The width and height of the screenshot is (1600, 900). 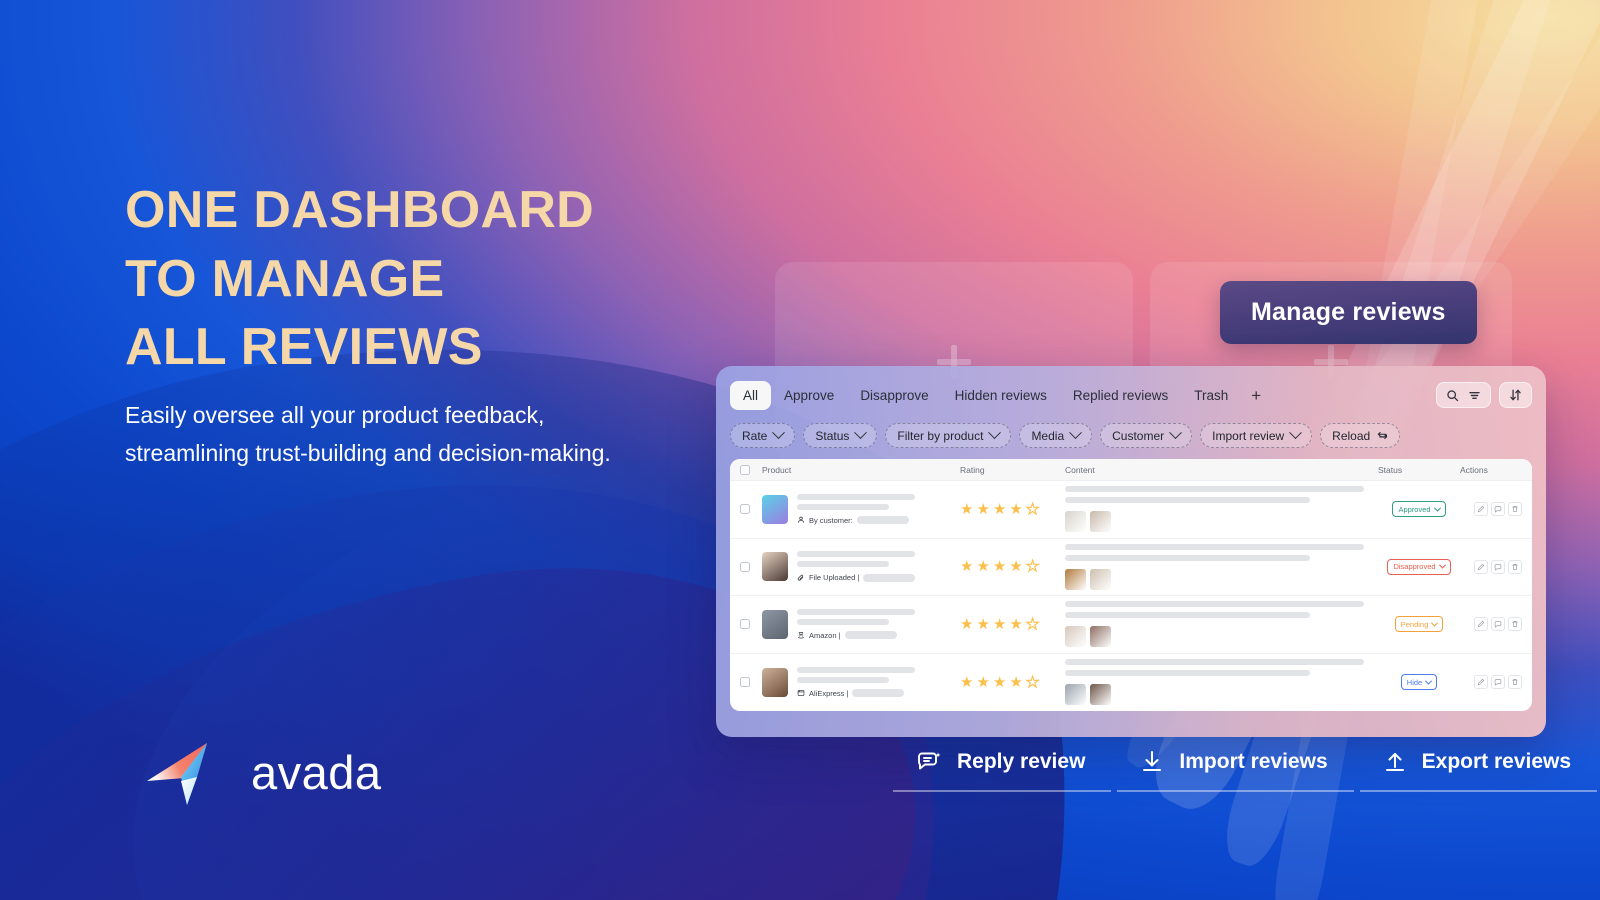 I want to click on filter-status: Status, so click(x=840, y=435).